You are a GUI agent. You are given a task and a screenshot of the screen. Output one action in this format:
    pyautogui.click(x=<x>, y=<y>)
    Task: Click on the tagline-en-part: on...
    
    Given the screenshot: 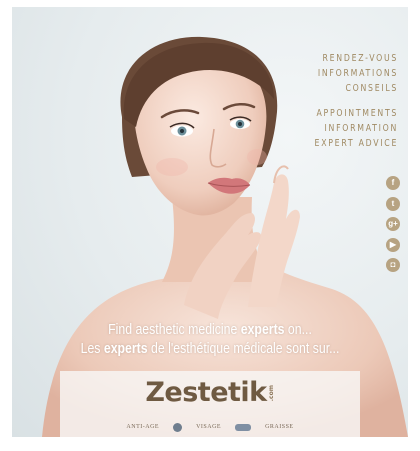 What is the action you would take?
    pyautogui.click(x=298, y=329)
    